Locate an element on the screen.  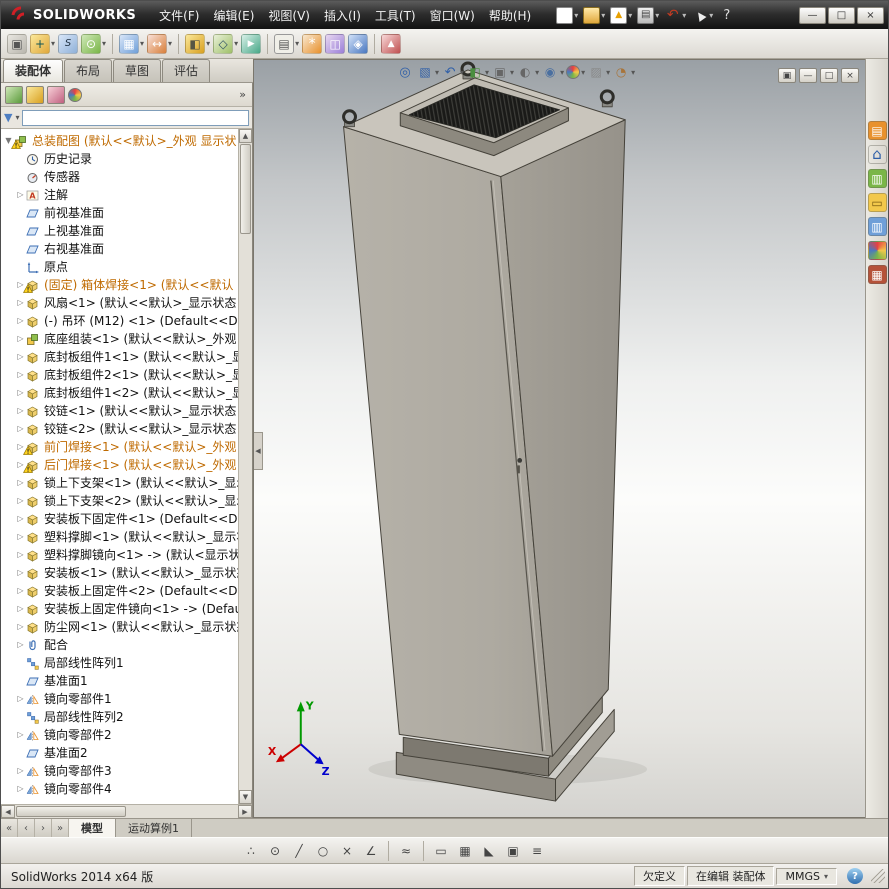
design-table-icon: ≡ is located at coordinates (537, 851).